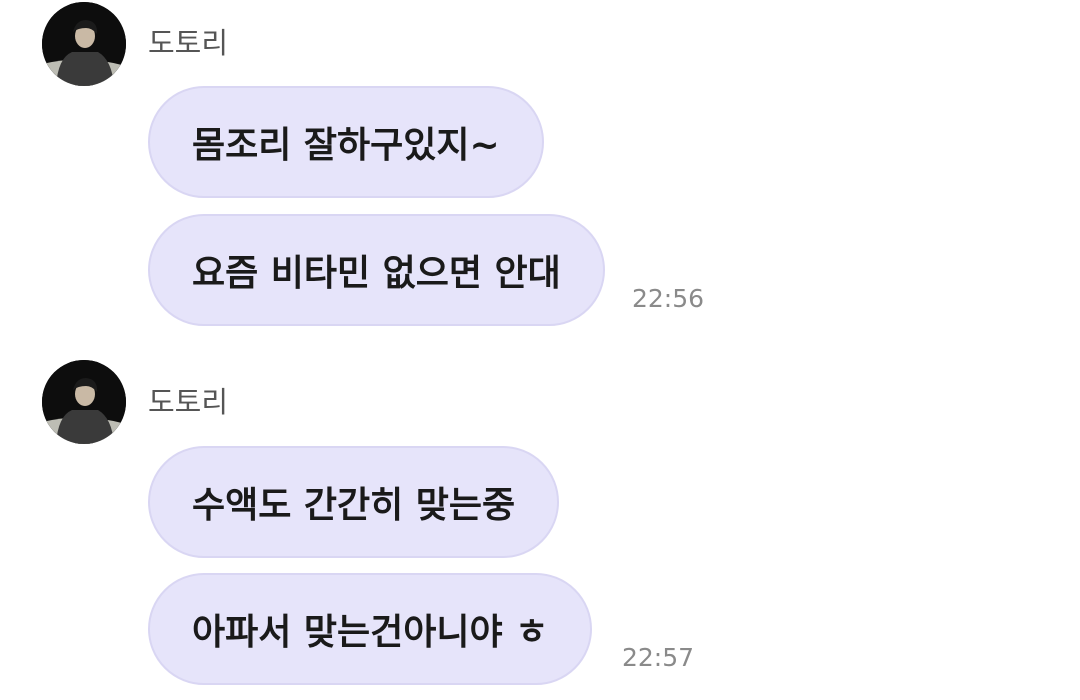 The width and height of the screenshot is (1080, 700). I want to click on message-timestamp: 22:57, so click(658, 657).